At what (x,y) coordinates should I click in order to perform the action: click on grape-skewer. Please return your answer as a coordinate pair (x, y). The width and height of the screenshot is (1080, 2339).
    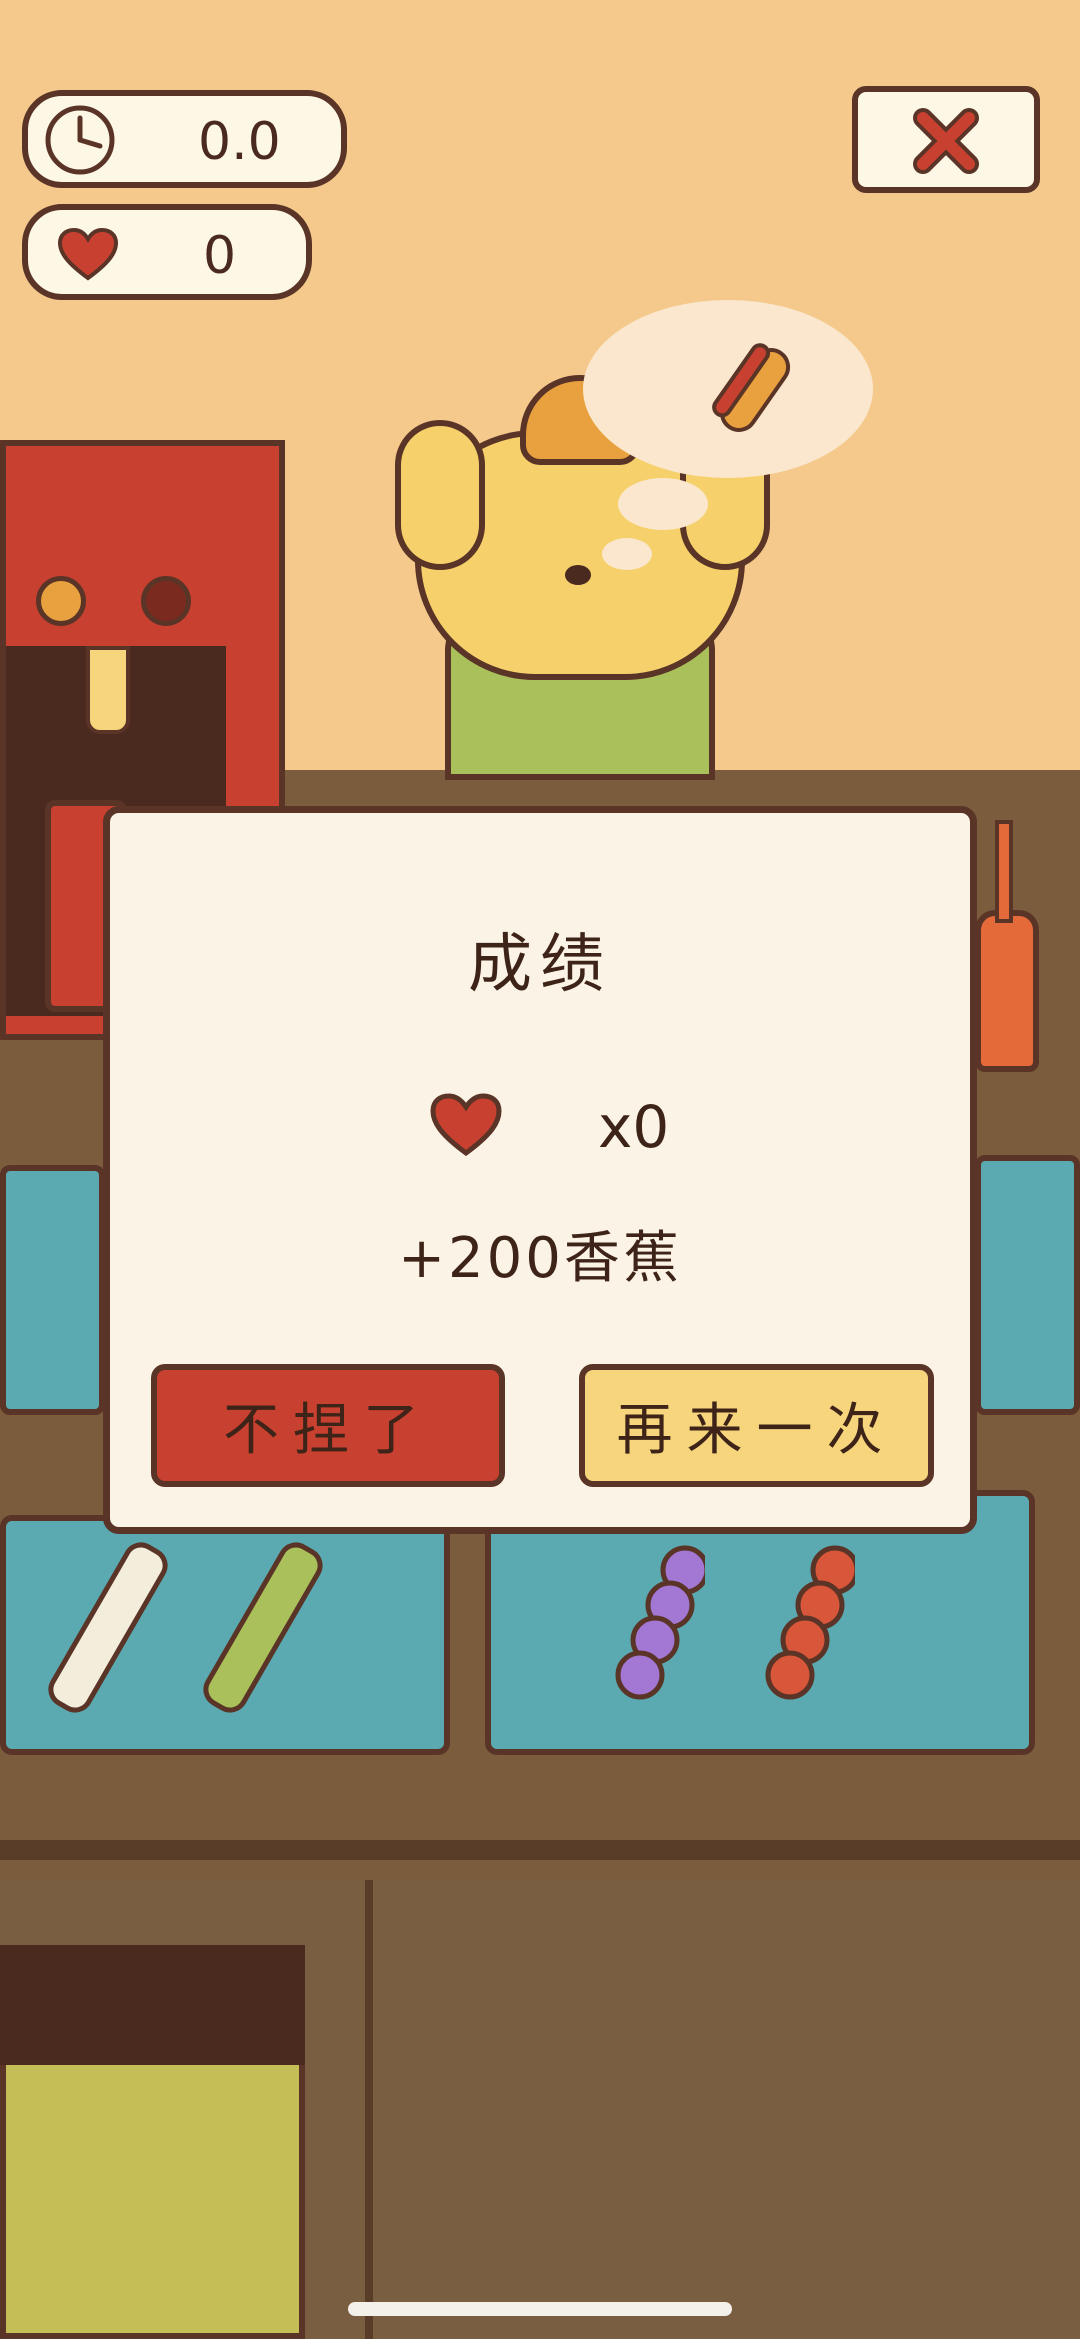
    Looking at the image, I should click on (662, 1625).